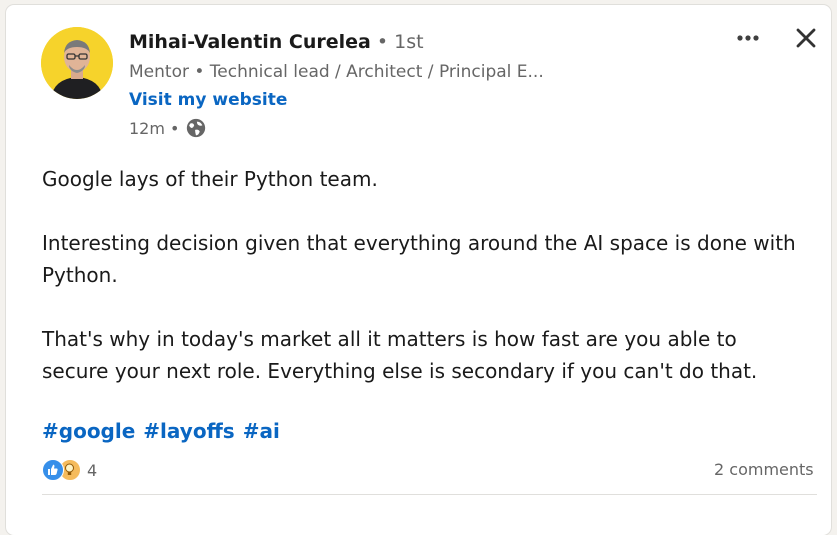  I want to click on ellipsis-icon, so click(748, 38).